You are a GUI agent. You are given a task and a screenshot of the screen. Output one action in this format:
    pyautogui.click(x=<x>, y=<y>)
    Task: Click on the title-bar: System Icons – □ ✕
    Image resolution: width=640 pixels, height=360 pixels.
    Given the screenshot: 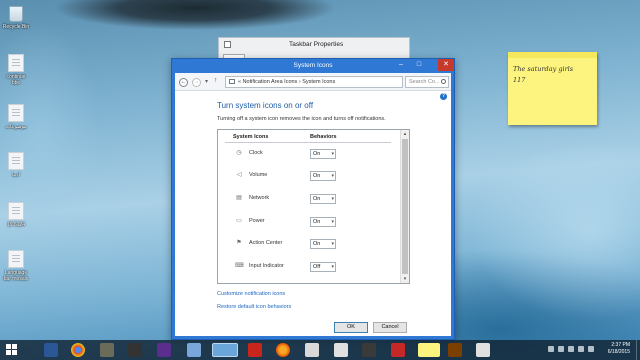 What is the action you would take?
    pyautogui.click(x=313, y=66)
    